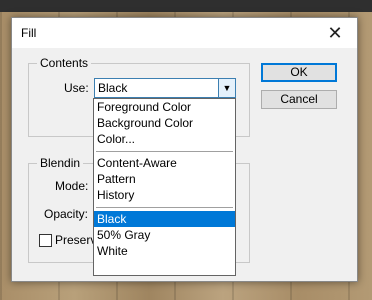 Image resolution: width=372 pixels, height=300 pixels. Describe the element at coordinates (226, 88) in the screenshot. I see `chevron-down-icon: ▼` at that location.